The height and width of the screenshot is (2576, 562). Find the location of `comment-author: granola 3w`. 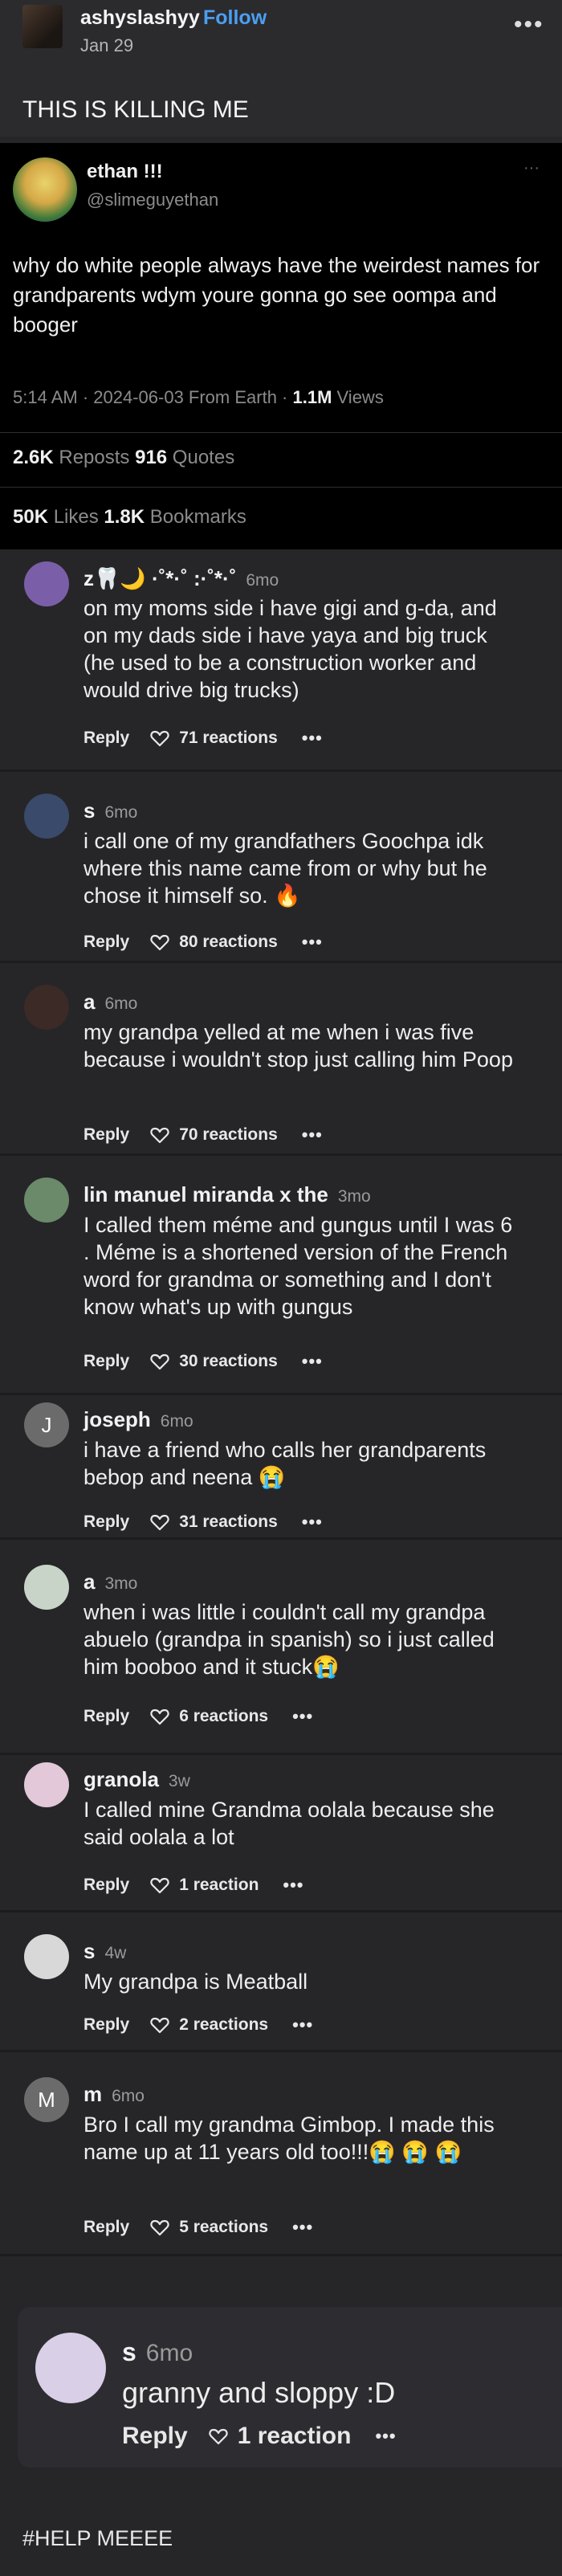

comment-author: granola 3w is located at coordinates (136, 1779).